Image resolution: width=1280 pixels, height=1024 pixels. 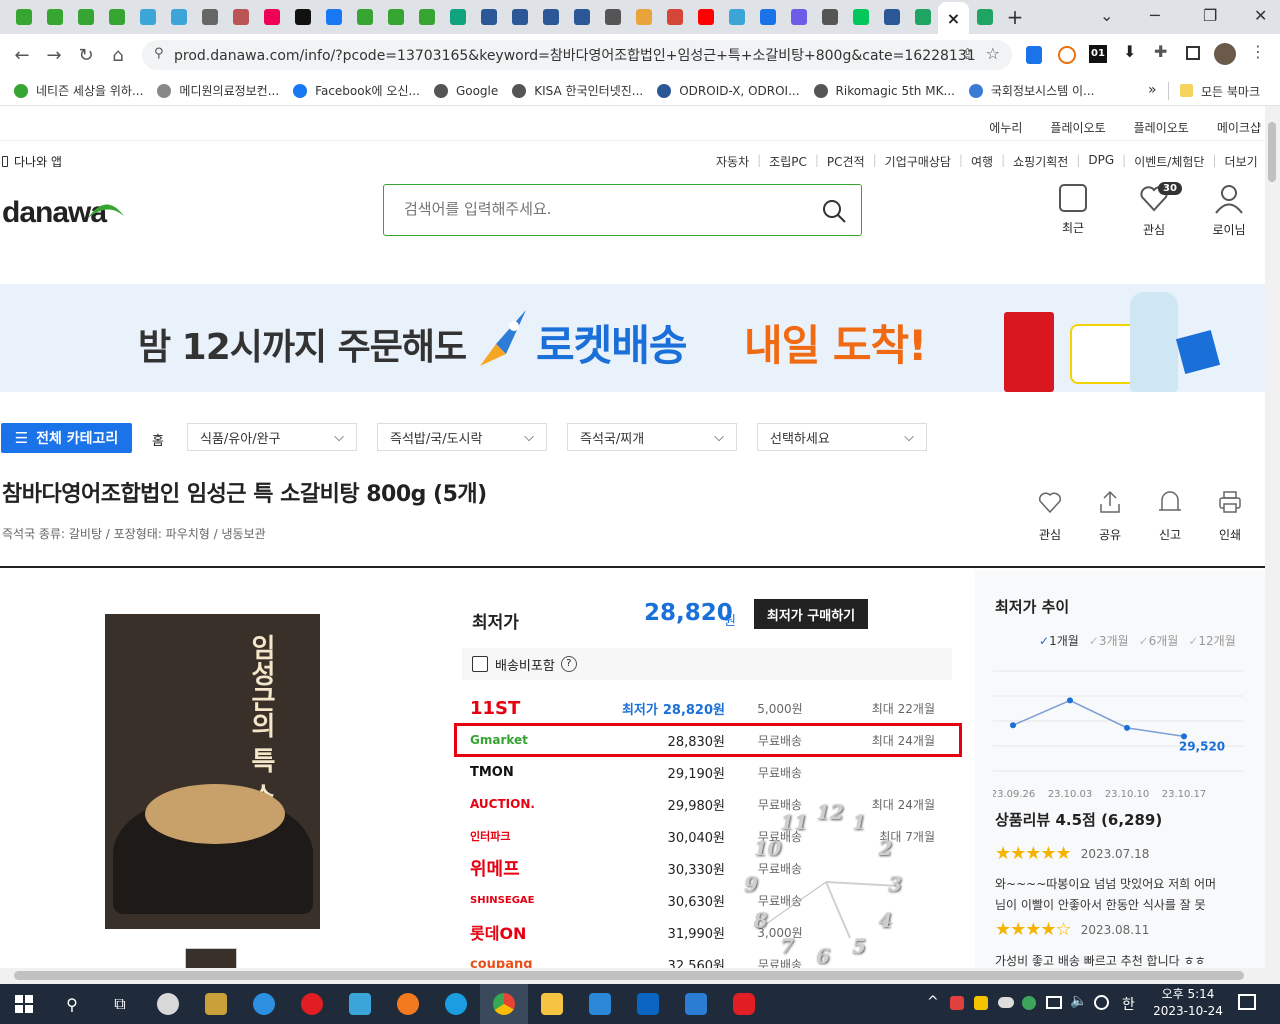 I want to click on shop-price: 30,630원, so click(x=657, y=900).